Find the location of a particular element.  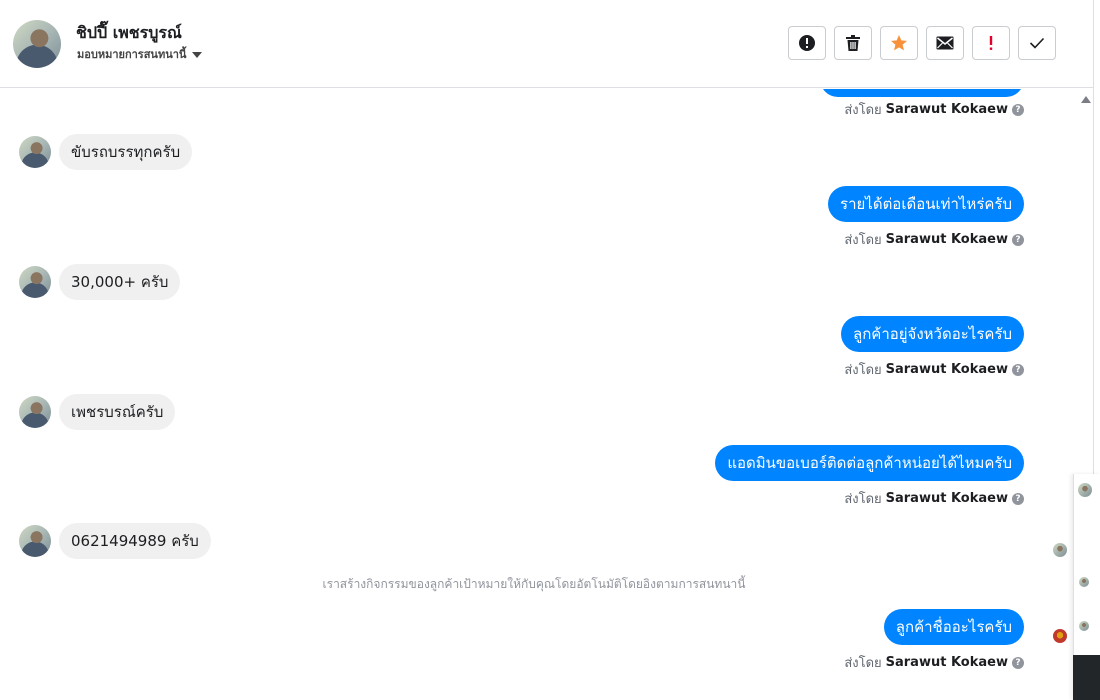

star-button is located at coordinates (899, 43).